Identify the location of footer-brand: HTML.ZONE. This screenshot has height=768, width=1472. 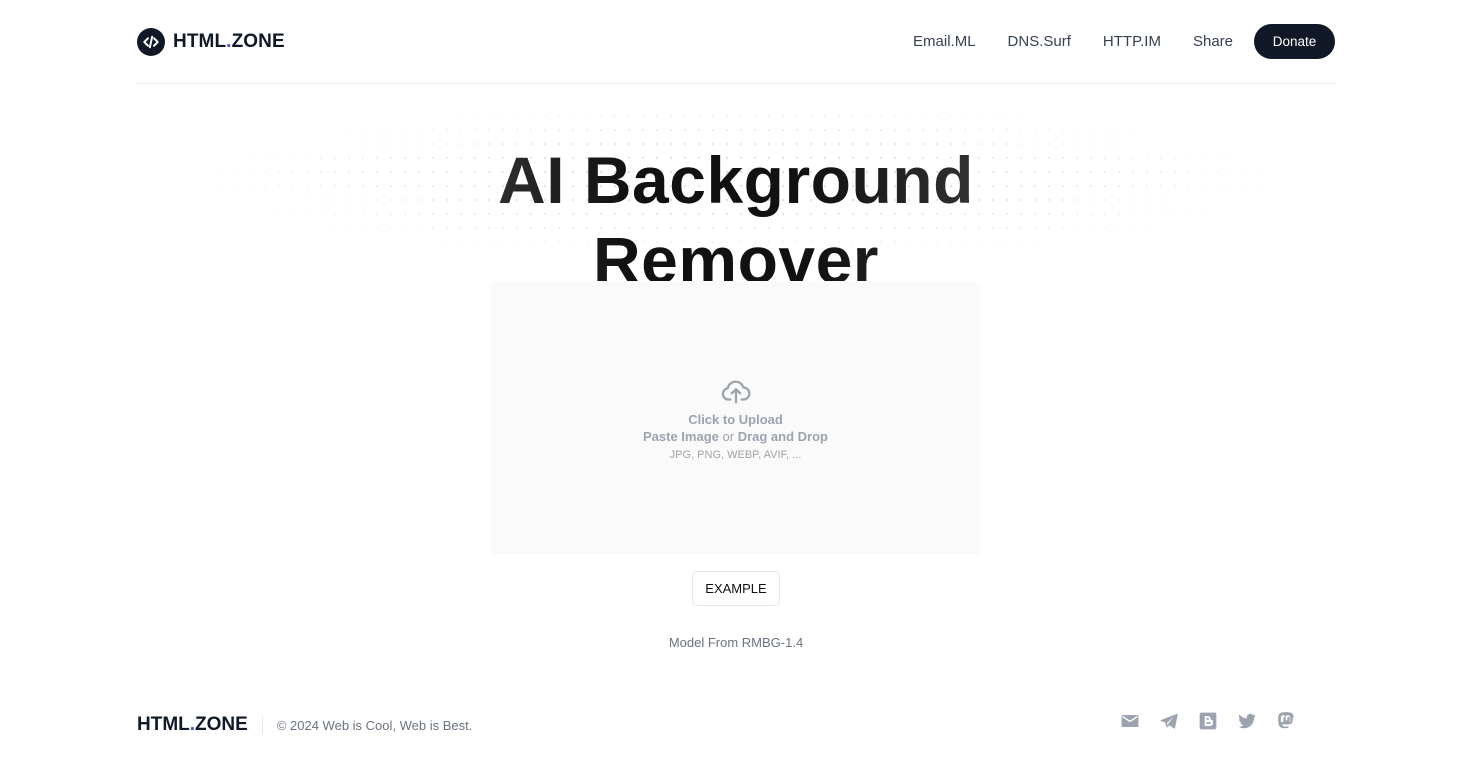
(192, 725).